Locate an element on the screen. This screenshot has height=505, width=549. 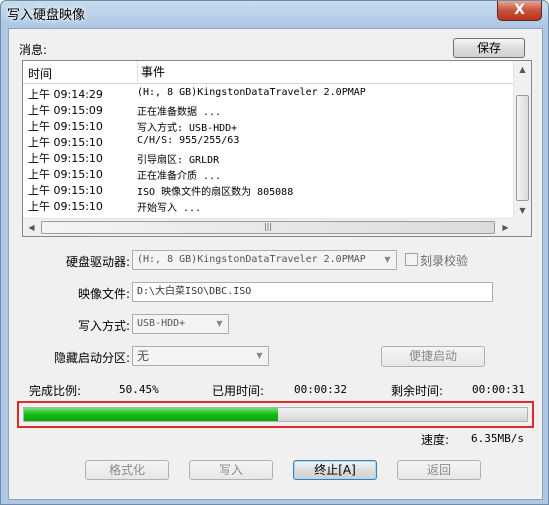
remaining-time-label: 剩余时间: is located at coordinates (417, 391).